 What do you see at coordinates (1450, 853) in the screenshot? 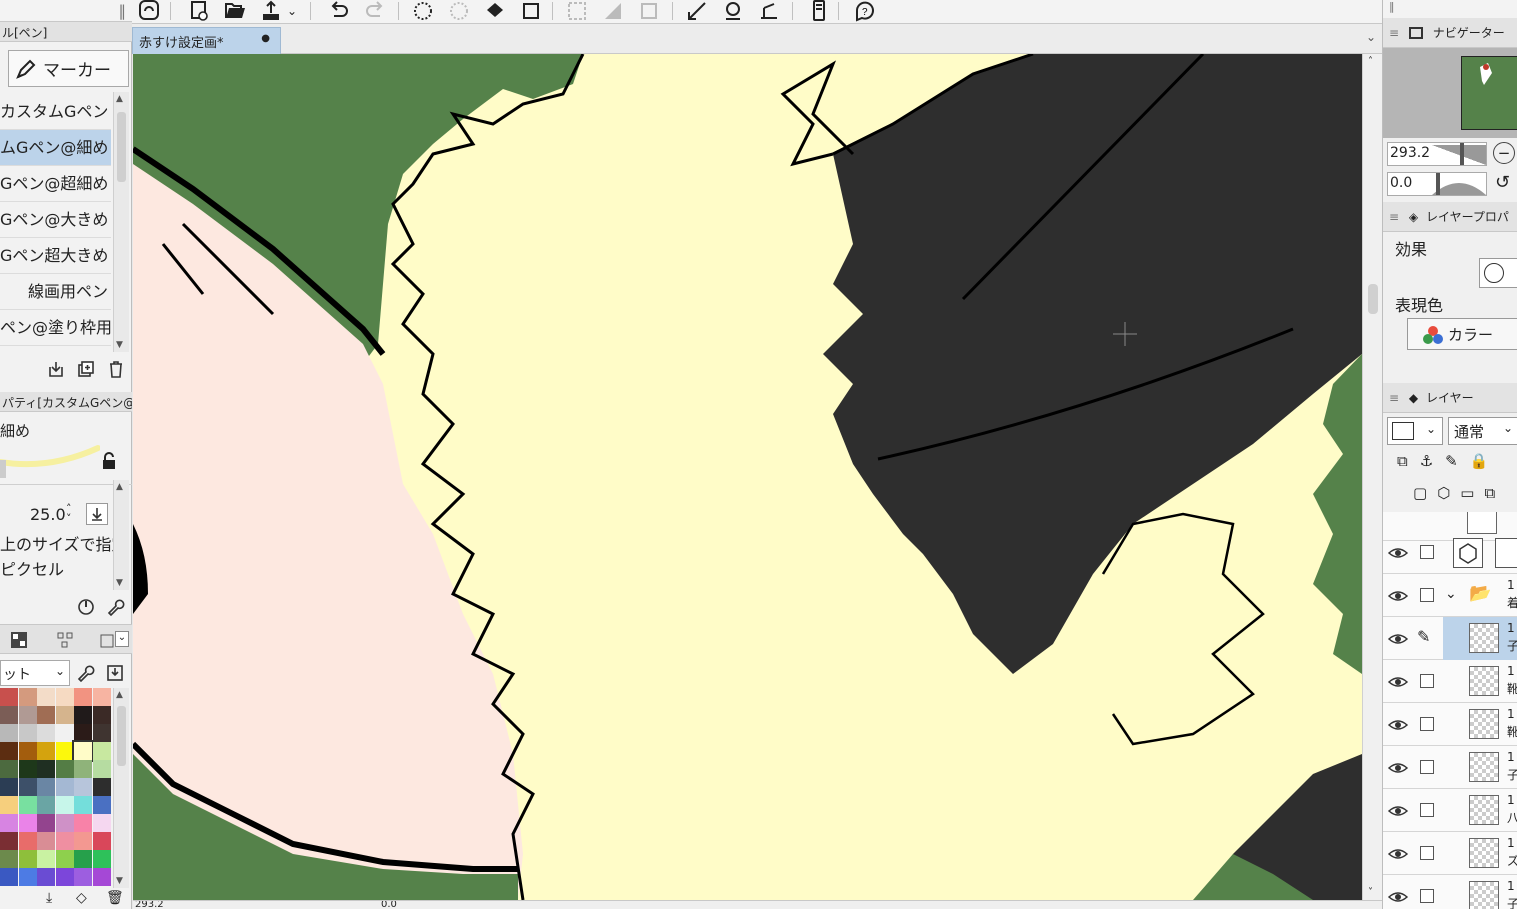
I see `layer-row: 1 ズ` at bounding box center [1450, 853].